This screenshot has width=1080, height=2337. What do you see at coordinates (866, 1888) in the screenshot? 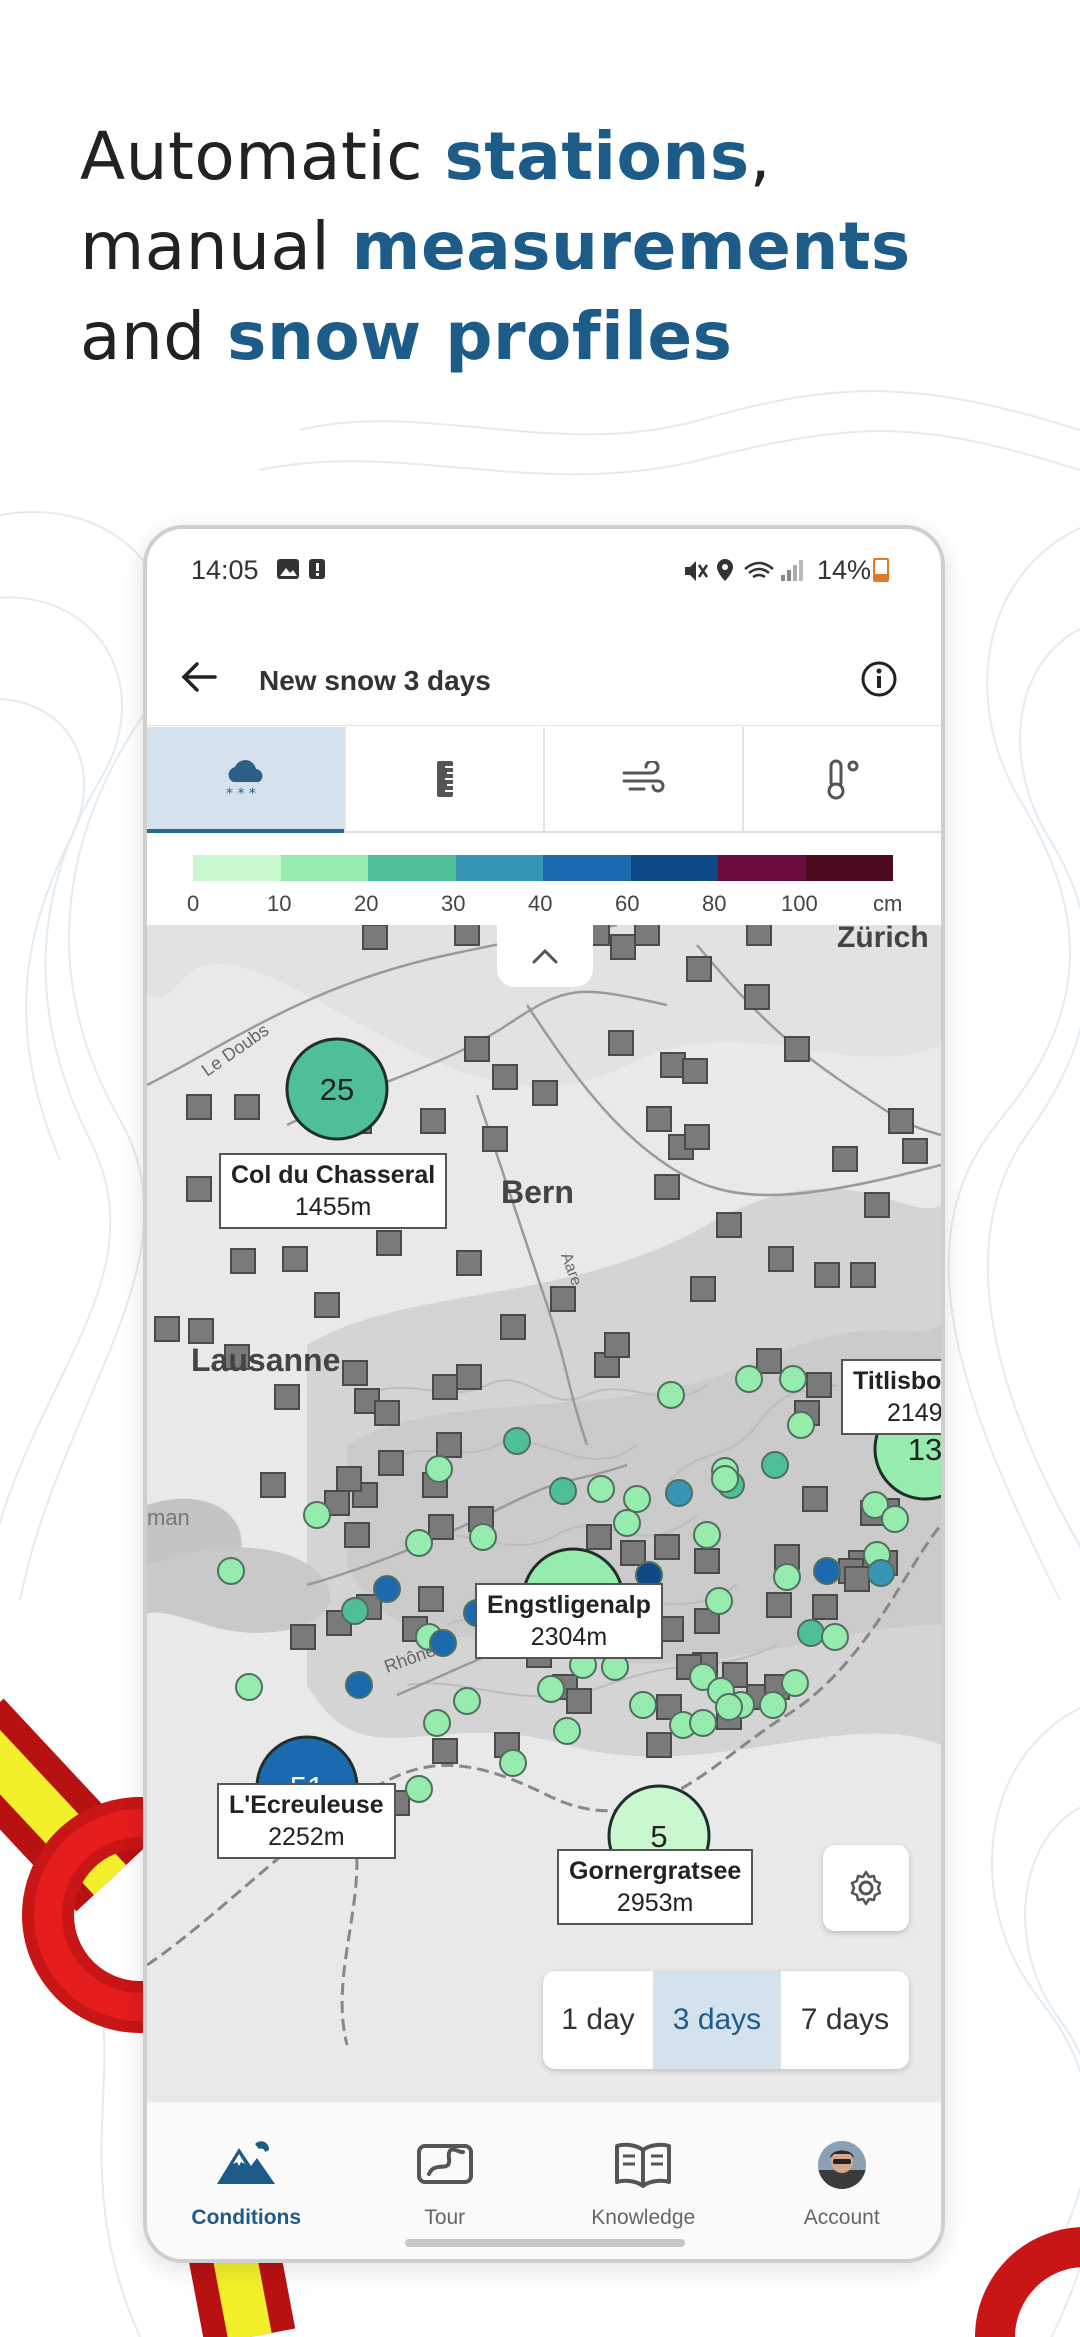
I see `map-settings-button` at bounding box center [866, 1888].